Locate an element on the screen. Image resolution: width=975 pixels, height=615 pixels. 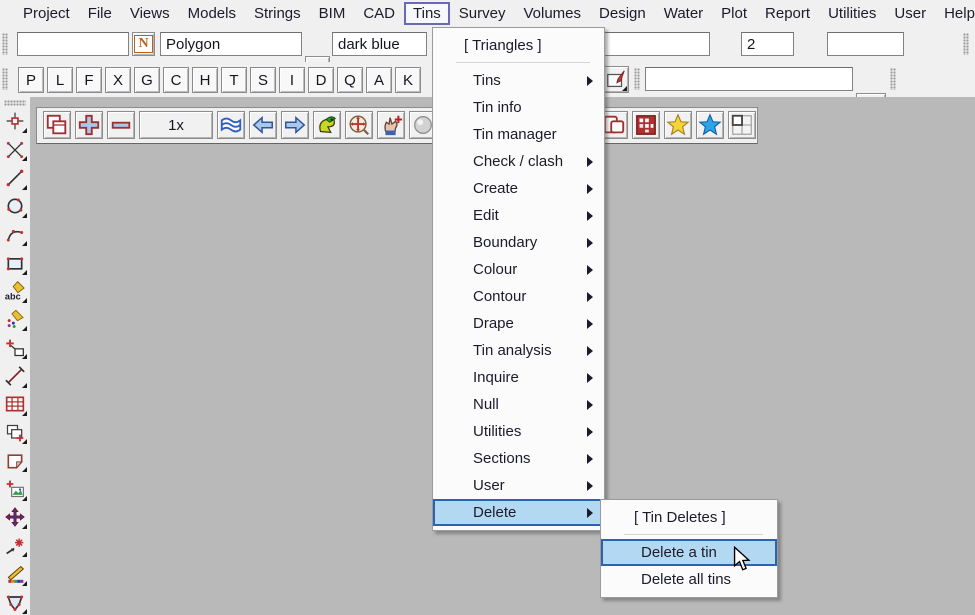
create-arc-button is located at coordinates (15, 234).